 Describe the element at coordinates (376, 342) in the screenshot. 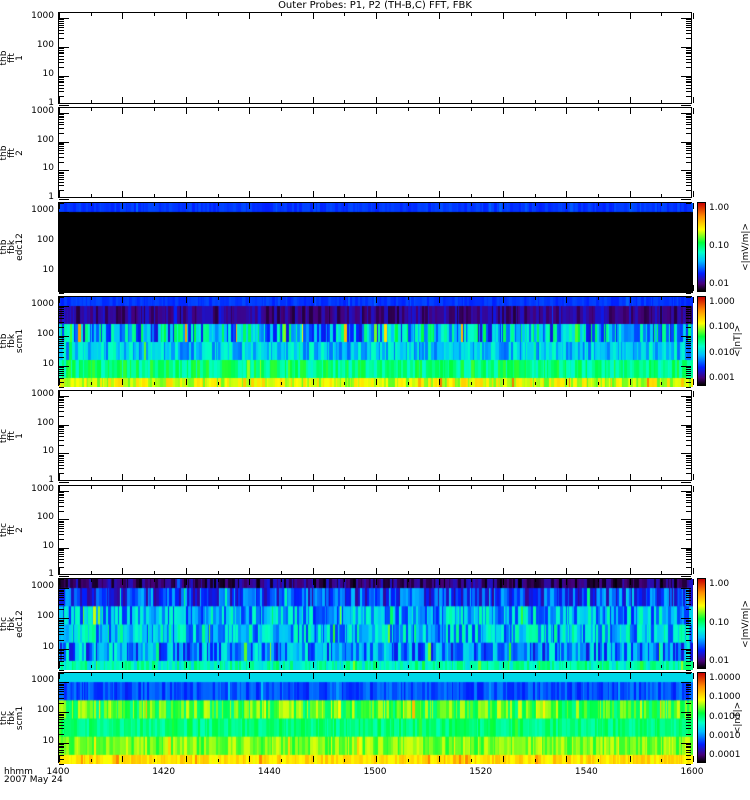

I see `spectrogram-image` at that location.